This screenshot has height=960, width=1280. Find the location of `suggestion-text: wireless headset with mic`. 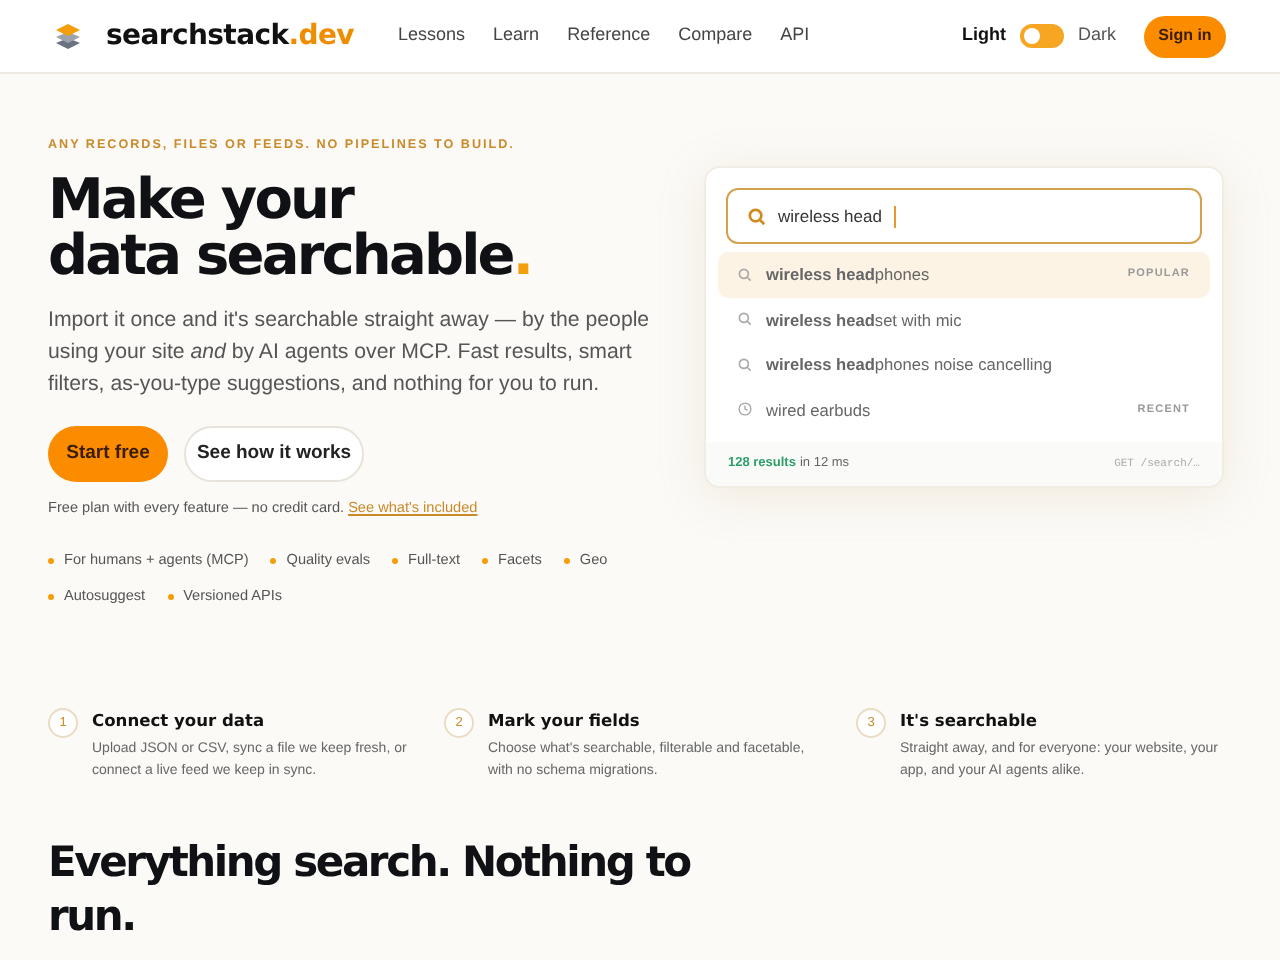

suggestion-text: wireless headset with mic is located at coordinates (864, 319).